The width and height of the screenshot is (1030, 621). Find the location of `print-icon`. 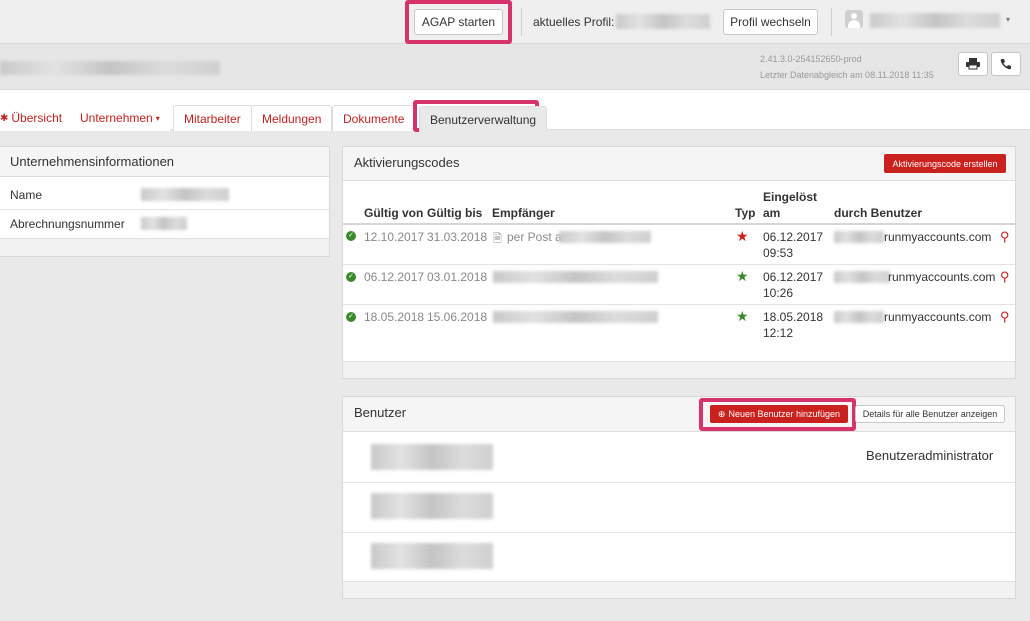

print-icon is located at coordinates (973, 64).